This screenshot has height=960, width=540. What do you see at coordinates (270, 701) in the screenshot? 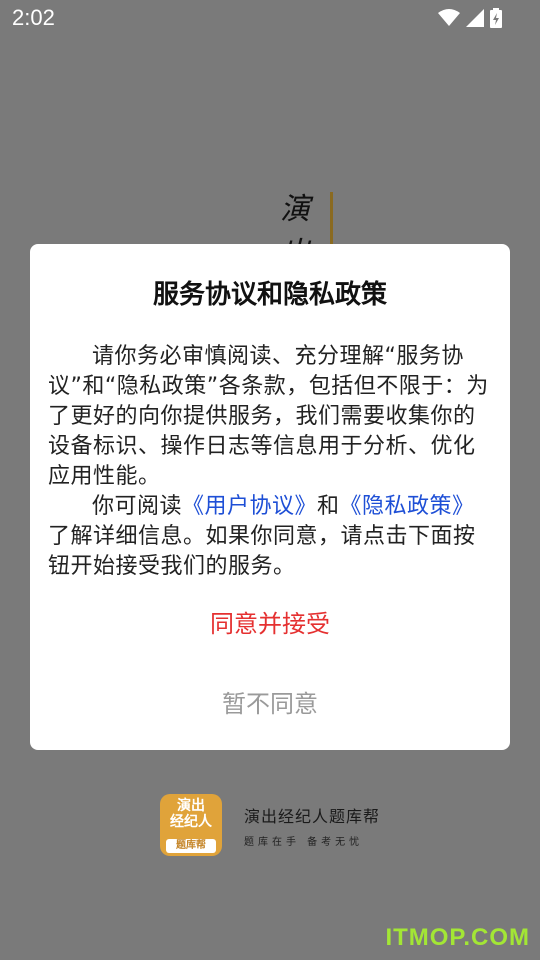
I see `decline-button: 暂不同意` at bounding box center [270, 701].